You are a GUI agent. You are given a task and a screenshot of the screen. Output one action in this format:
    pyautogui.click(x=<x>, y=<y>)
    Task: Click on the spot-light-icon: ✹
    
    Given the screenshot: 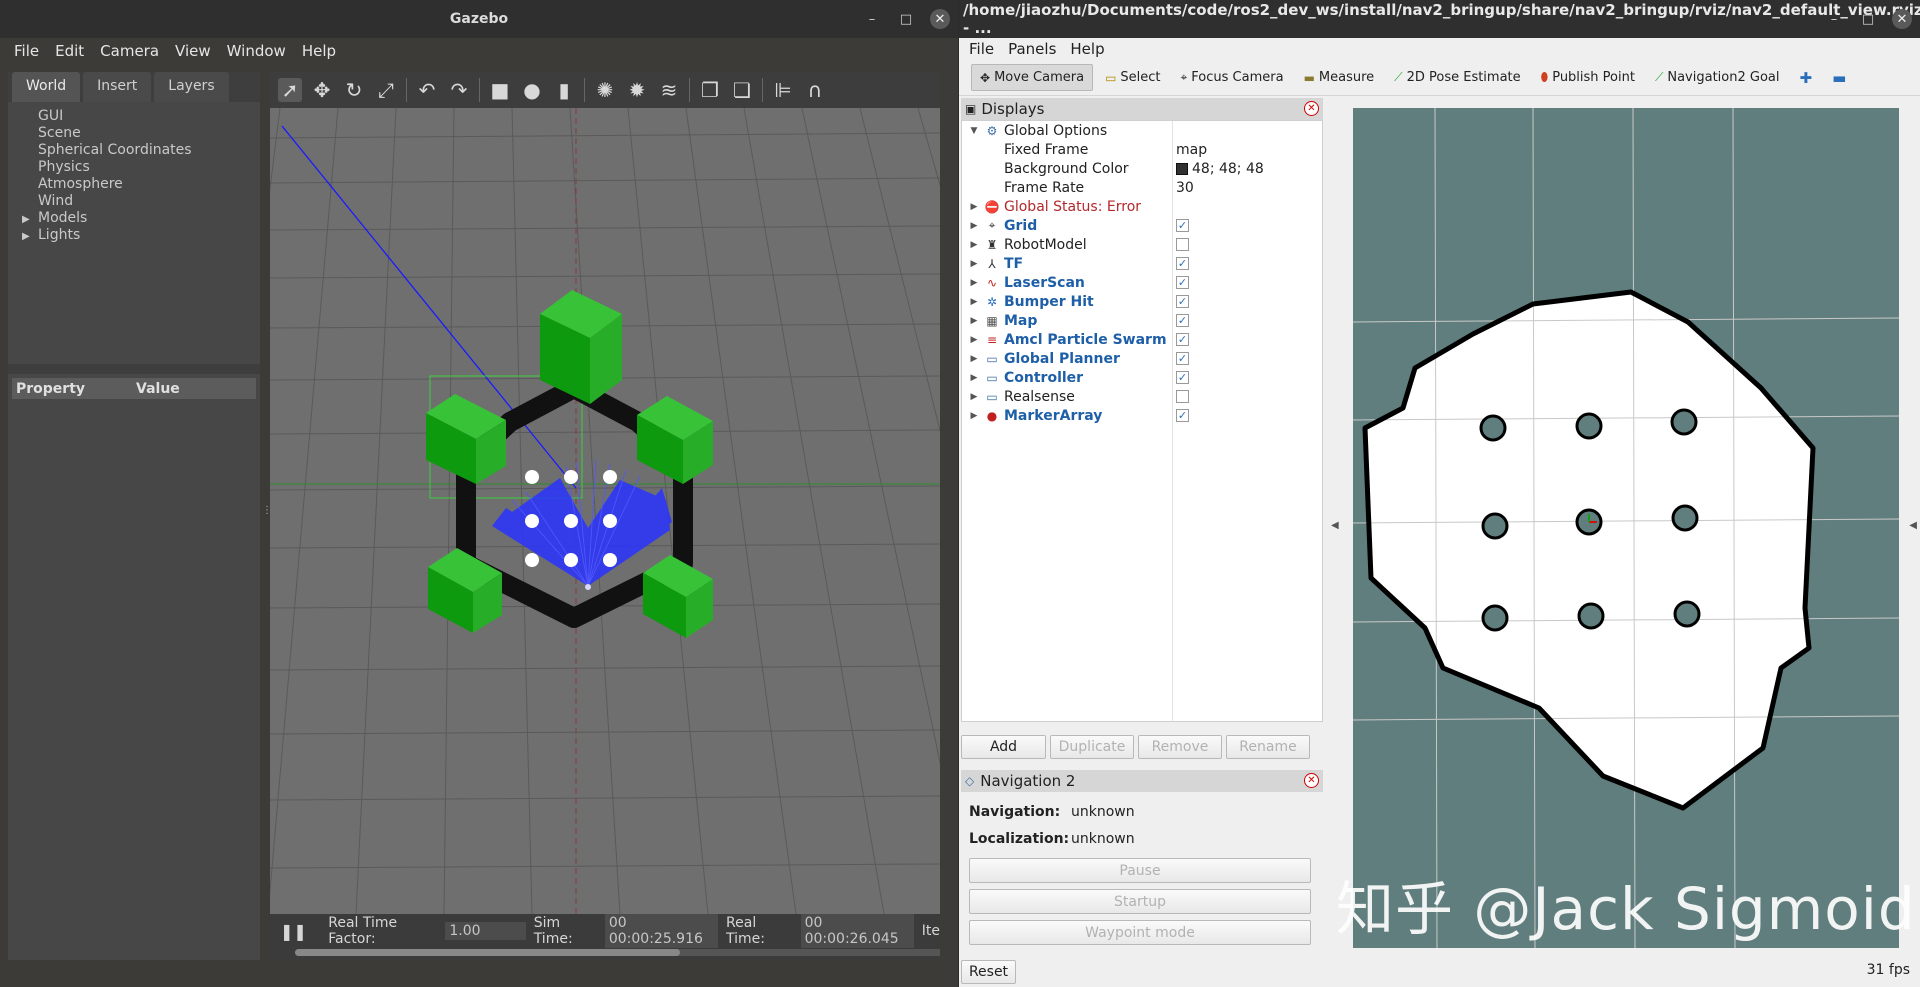 What is the action you would take?
    pyautogui.click(x=637, y=90)
    